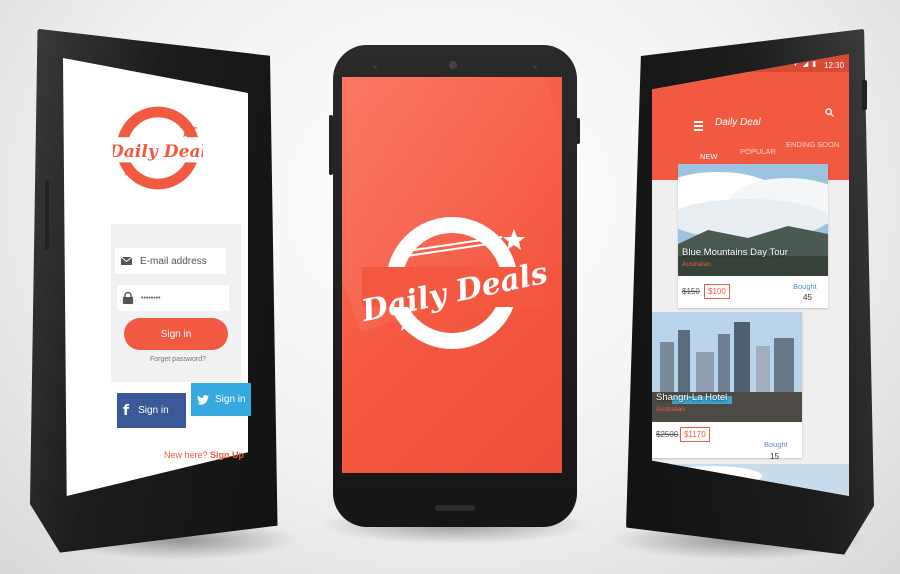 This screenshot has height=574, width=900. I want to click on password-field: ••••••••, so click(173, 298).